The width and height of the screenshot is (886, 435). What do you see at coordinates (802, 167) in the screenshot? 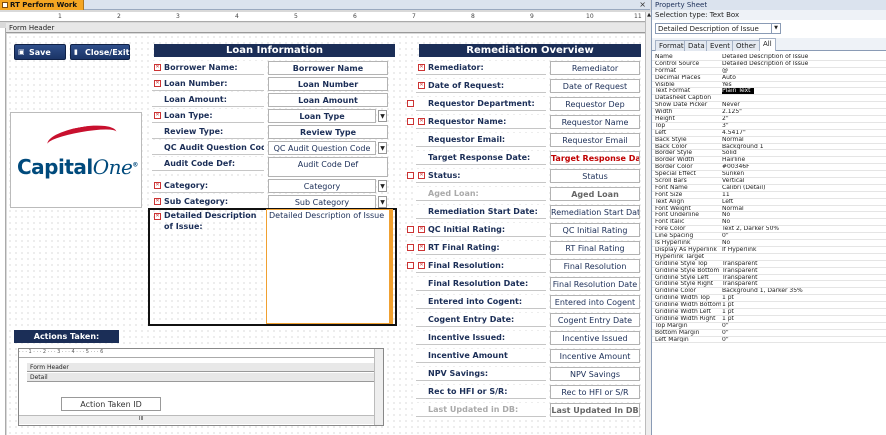
I see `property-value: #00346F` at bounding box center [802, 167].